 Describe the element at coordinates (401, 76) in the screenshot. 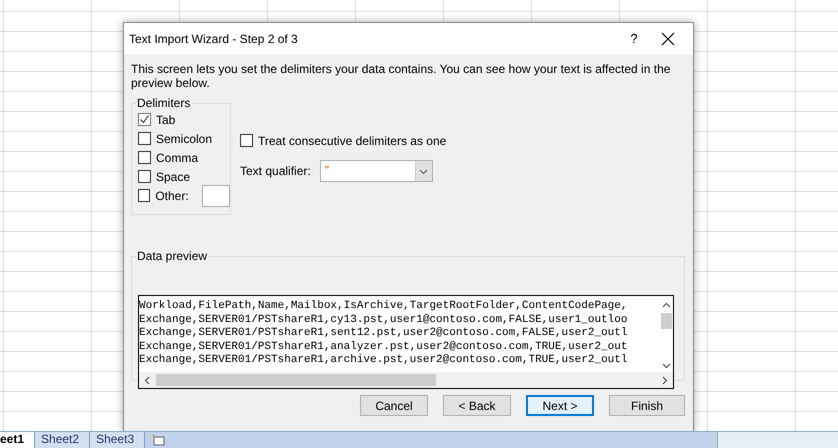

I see `description-text: This screen lets you set the delimiters your data contains. You can see how your text is affected in the preview below.` at that location.